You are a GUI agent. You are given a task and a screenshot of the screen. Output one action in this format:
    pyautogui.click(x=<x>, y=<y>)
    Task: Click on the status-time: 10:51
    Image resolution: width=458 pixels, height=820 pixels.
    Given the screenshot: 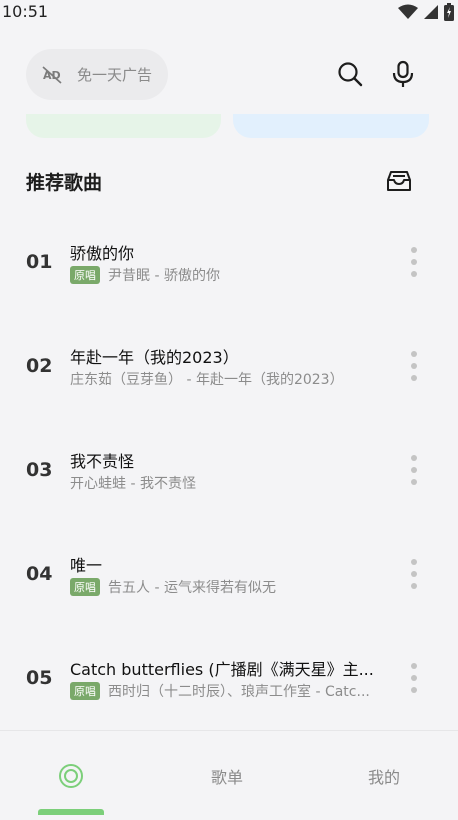 What is the action you would take?
    pyautogui.click(x=25, y=11)
    